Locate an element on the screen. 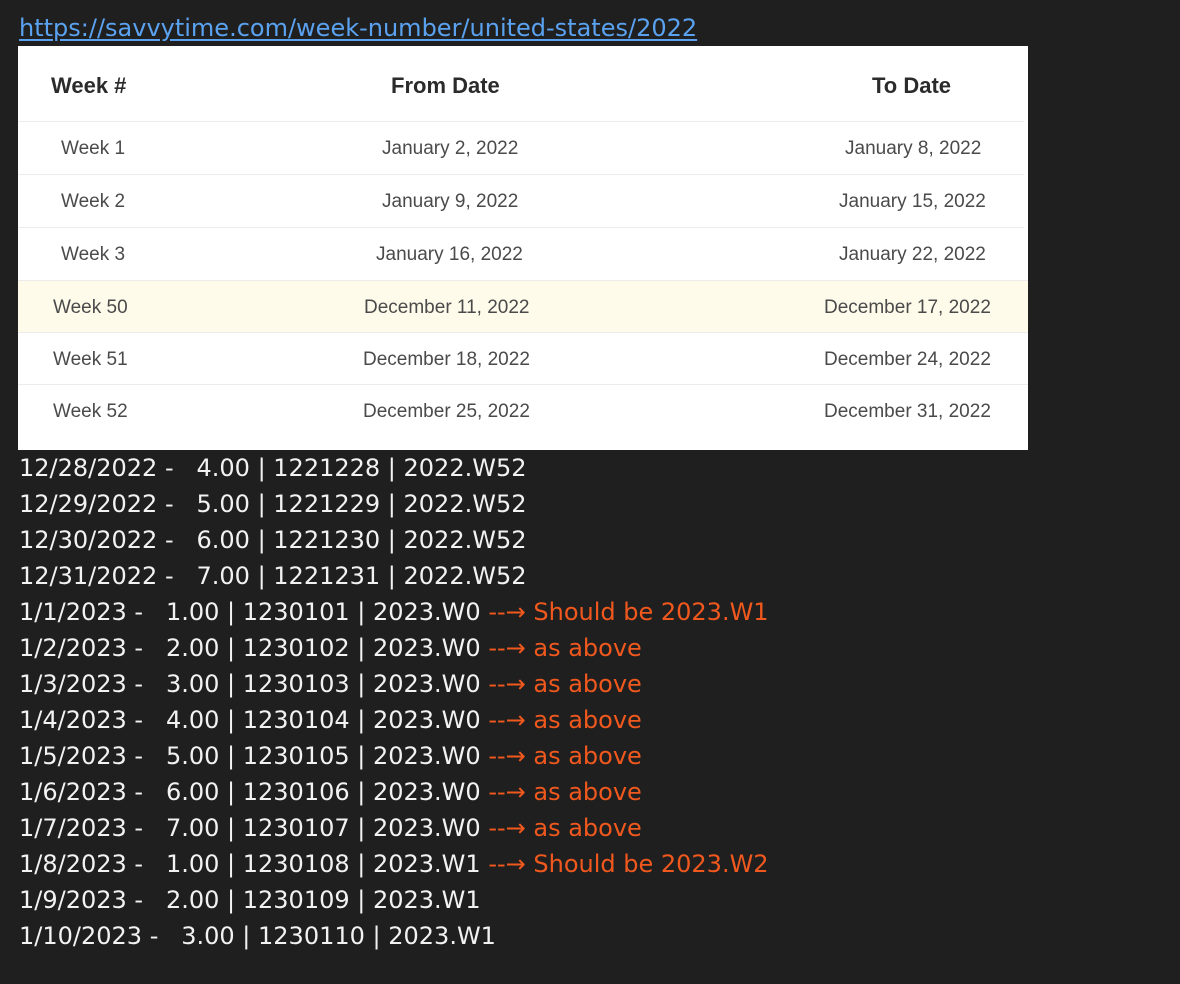 The width and height of the screenshot is (1180, 984). log-text: 1/6/2023 - 6.00 | 1230106 | 2023.W0 is located at coordinates (254, 792).